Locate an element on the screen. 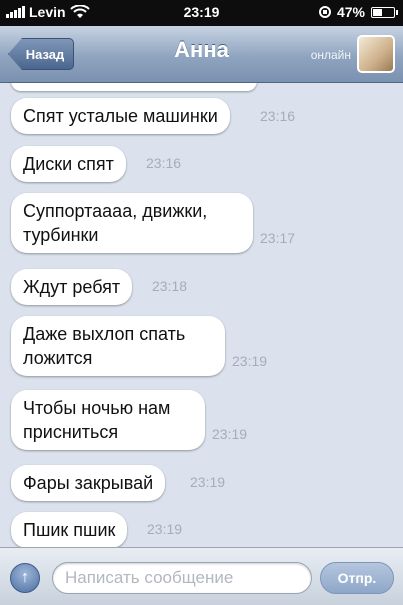 This screenshot has width=403, height=605. message-bubble: Пшик пшик is located at coordinates (69, 529).